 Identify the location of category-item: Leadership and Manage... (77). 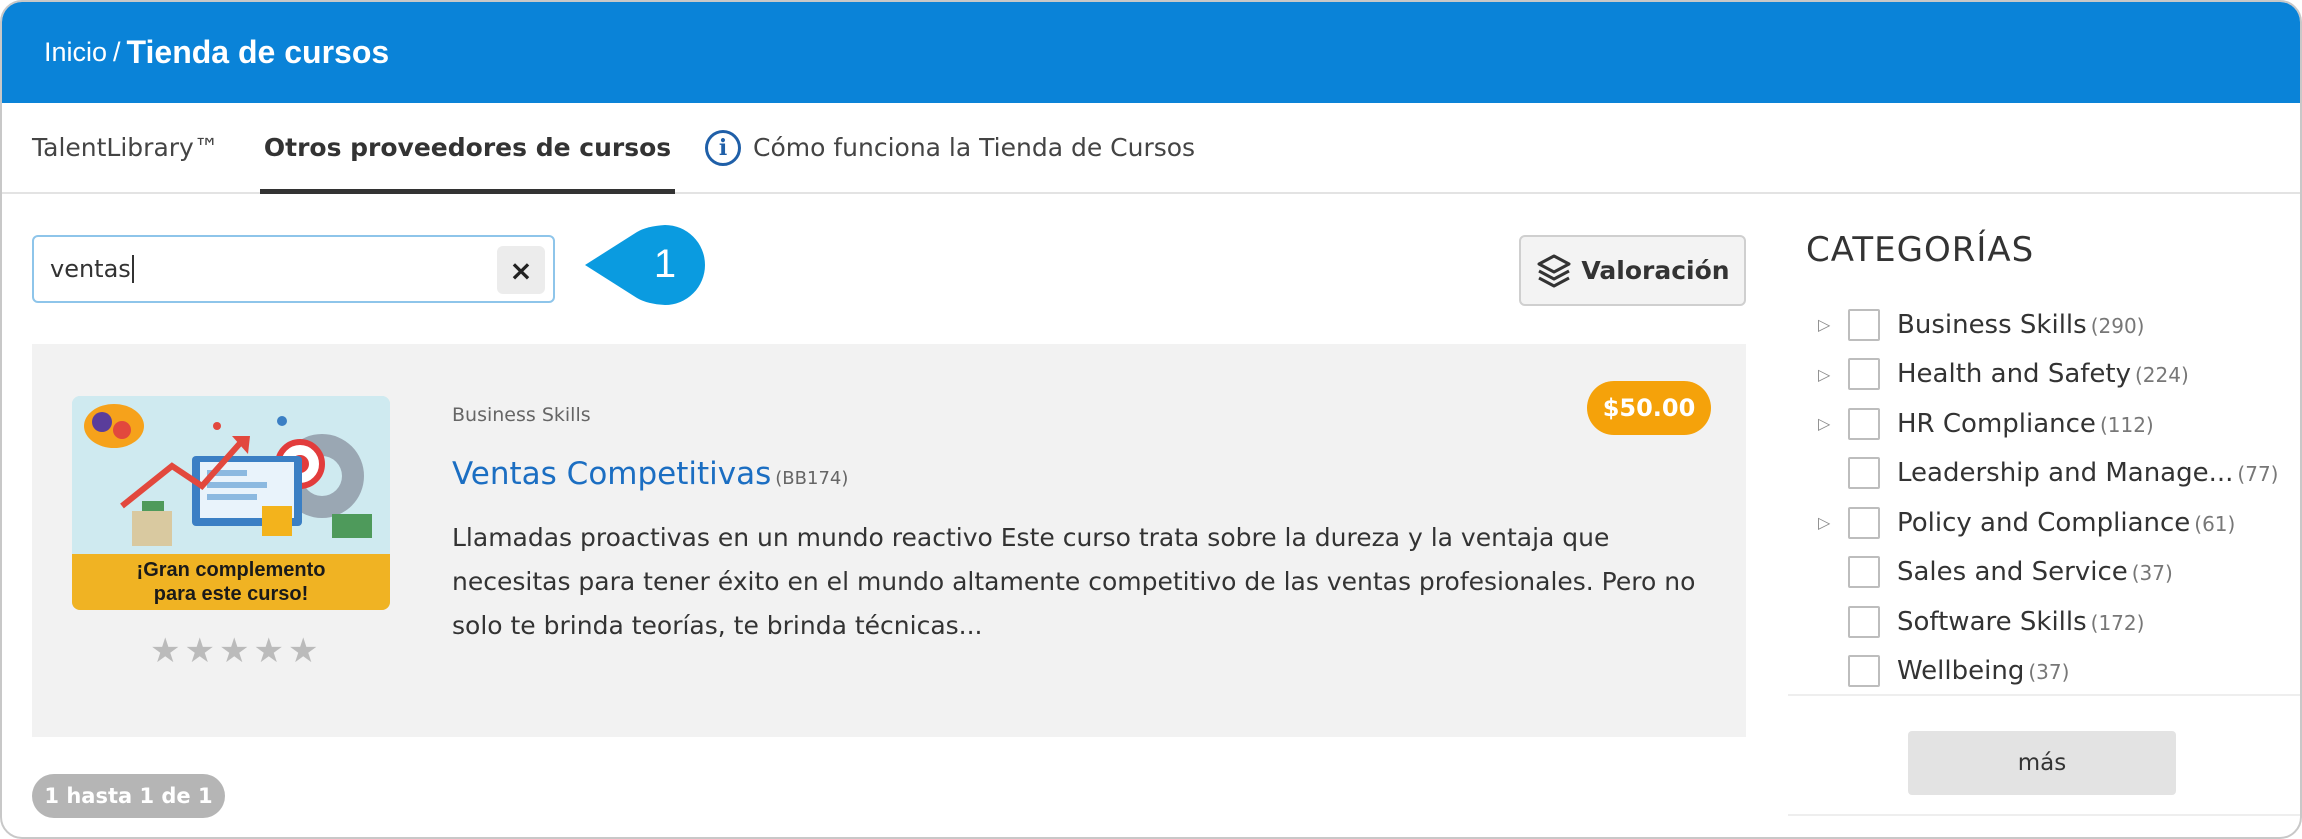
(2038, 474).